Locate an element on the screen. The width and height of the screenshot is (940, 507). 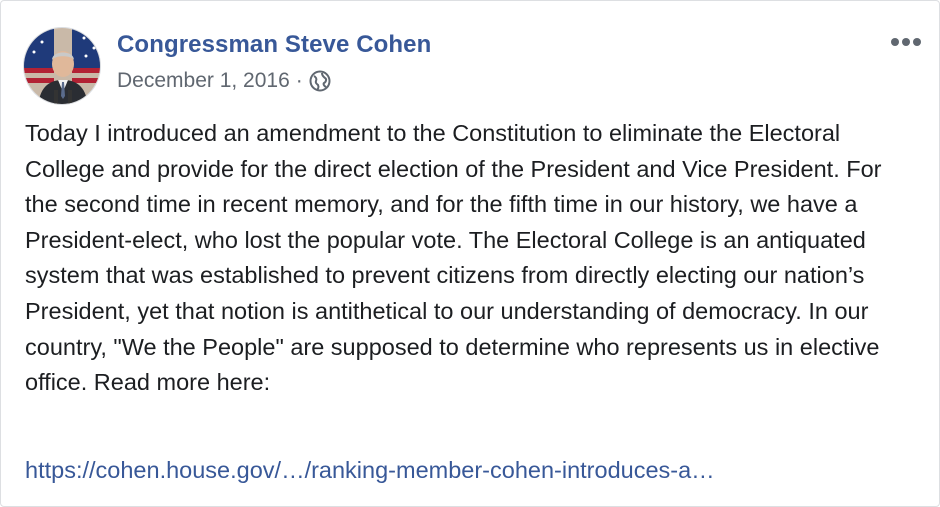
post-date: December 1, 2016 is located at coordinates (203, 81).